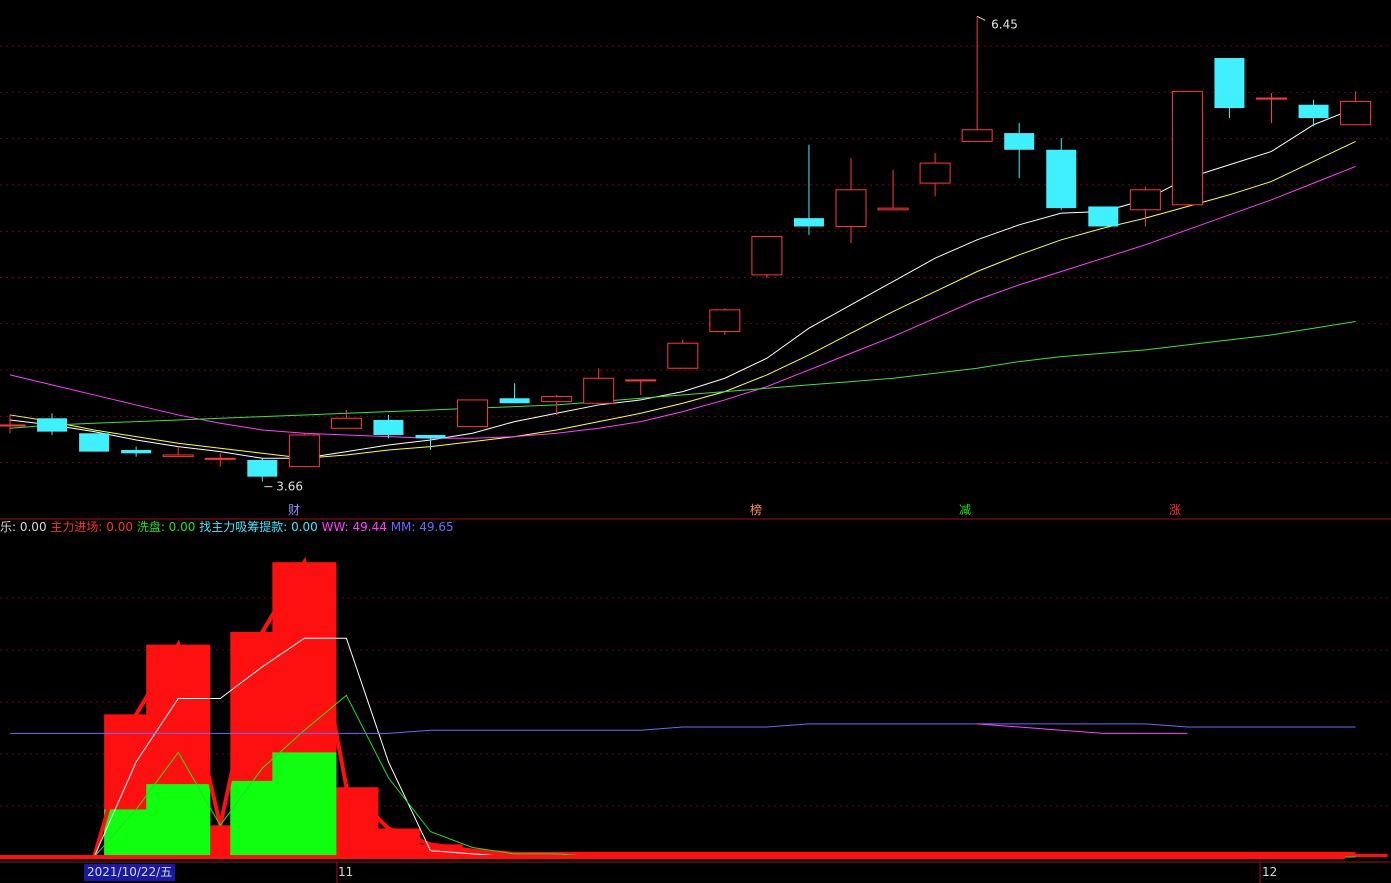 This screenshot has height=883, width=1391. I want to click on legend-item-2: 洗盘: 0.00, so click(166, 527).